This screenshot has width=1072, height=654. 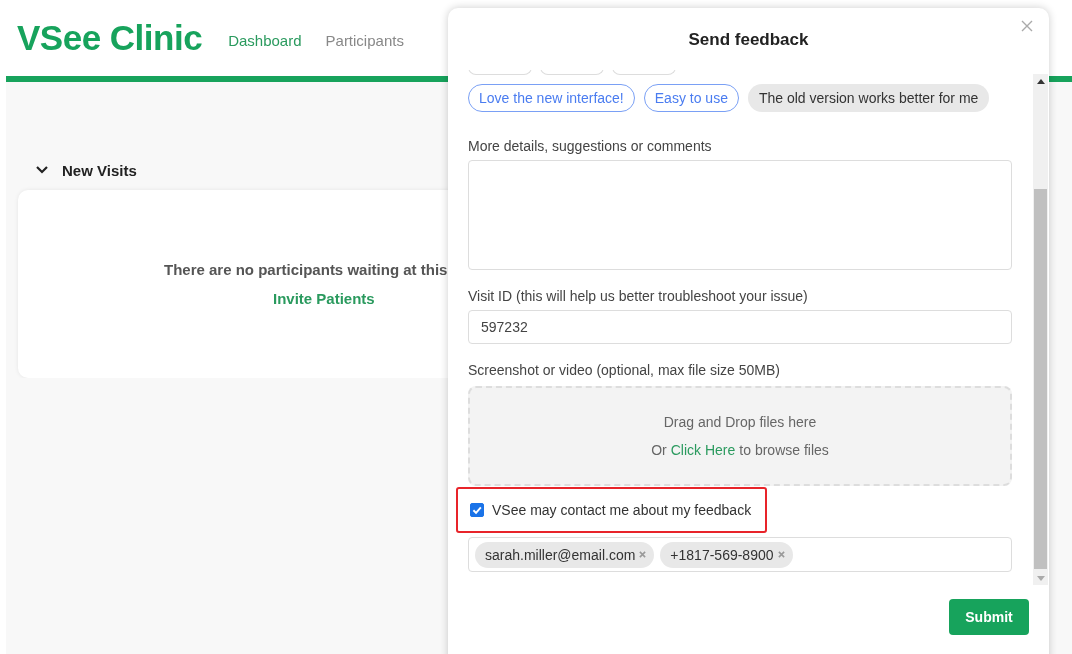 I want to click on nav-link: Participants, so click(x=364, y=40).